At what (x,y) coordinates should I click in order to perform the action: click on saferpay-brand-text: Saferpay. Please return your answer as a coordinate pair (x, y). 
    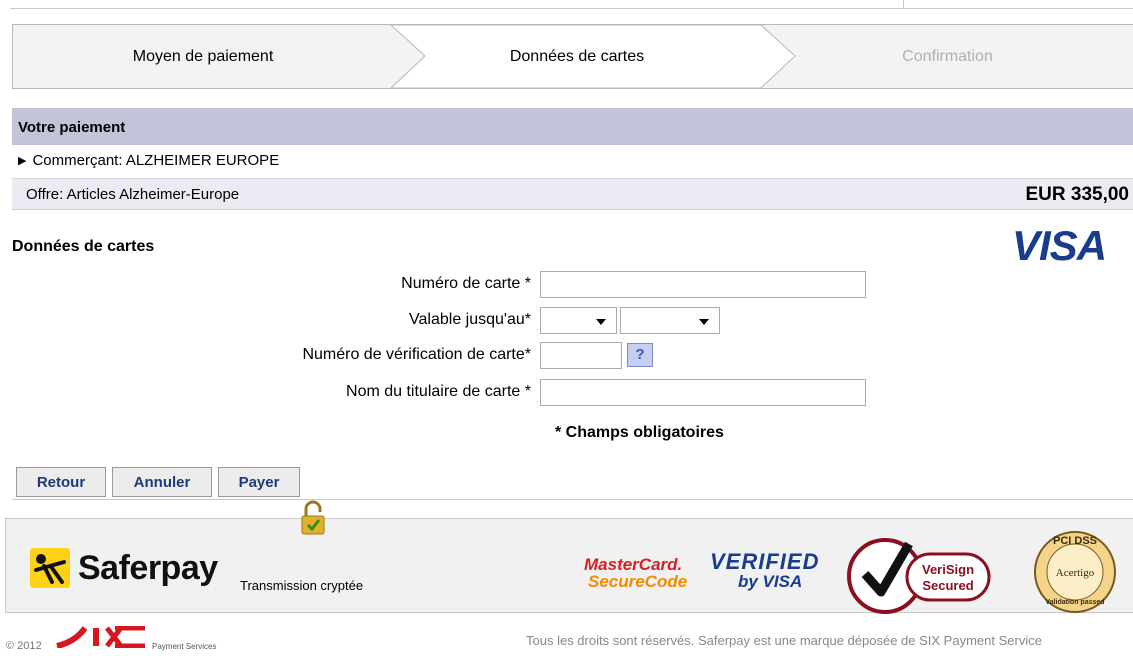
    Looking at the image, I should click on (148, 567).